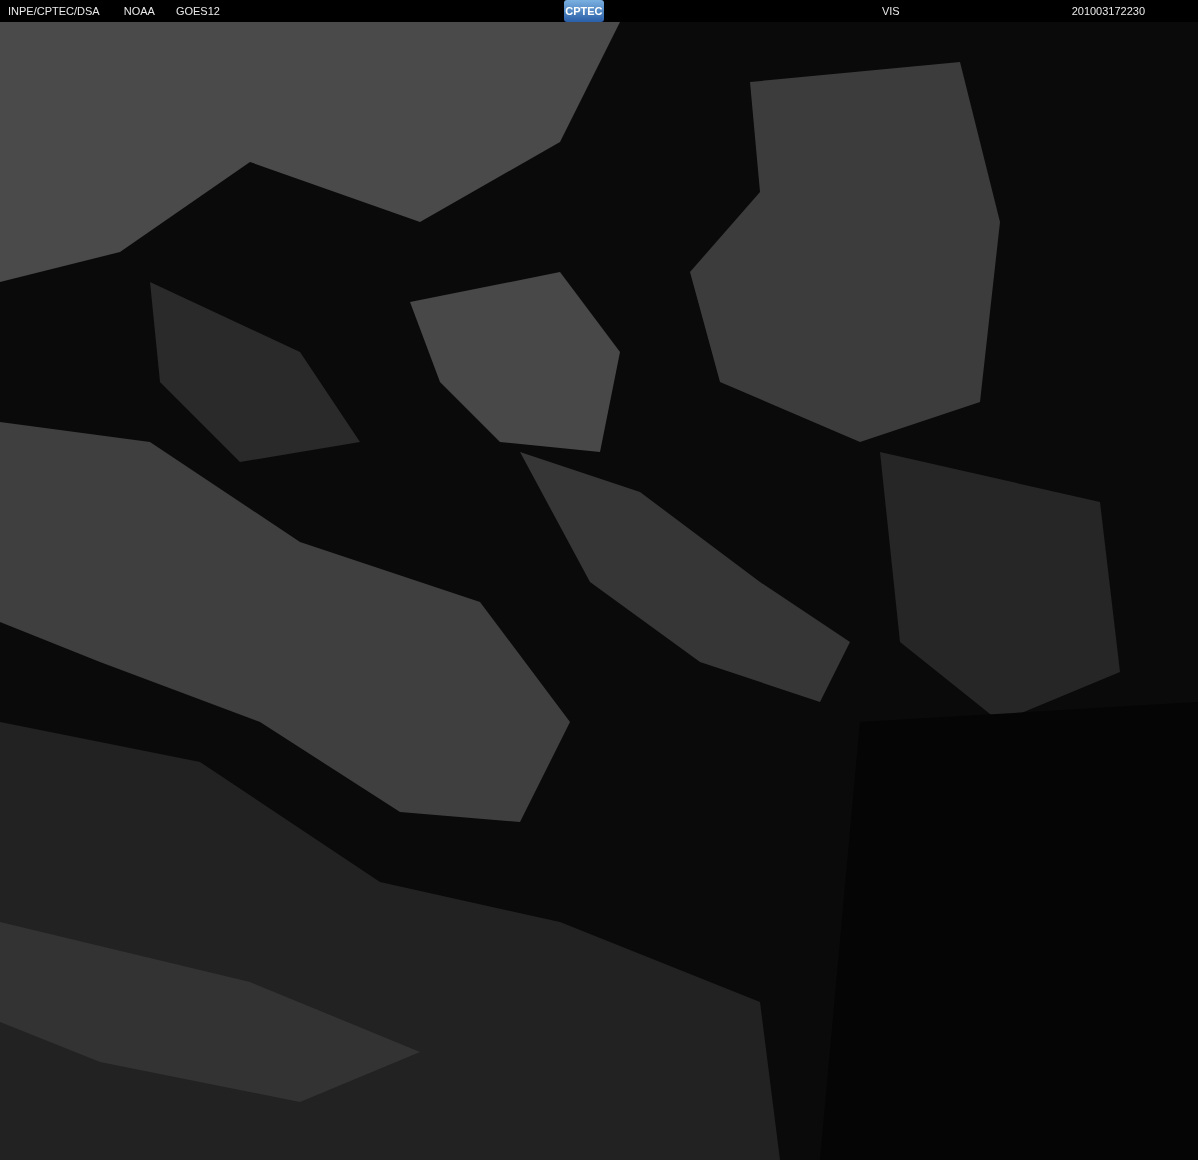 This screenshot has width=1198, height=1160. I want to click on source-label: INPE/CPTEC/DSA, so click(54, 11).